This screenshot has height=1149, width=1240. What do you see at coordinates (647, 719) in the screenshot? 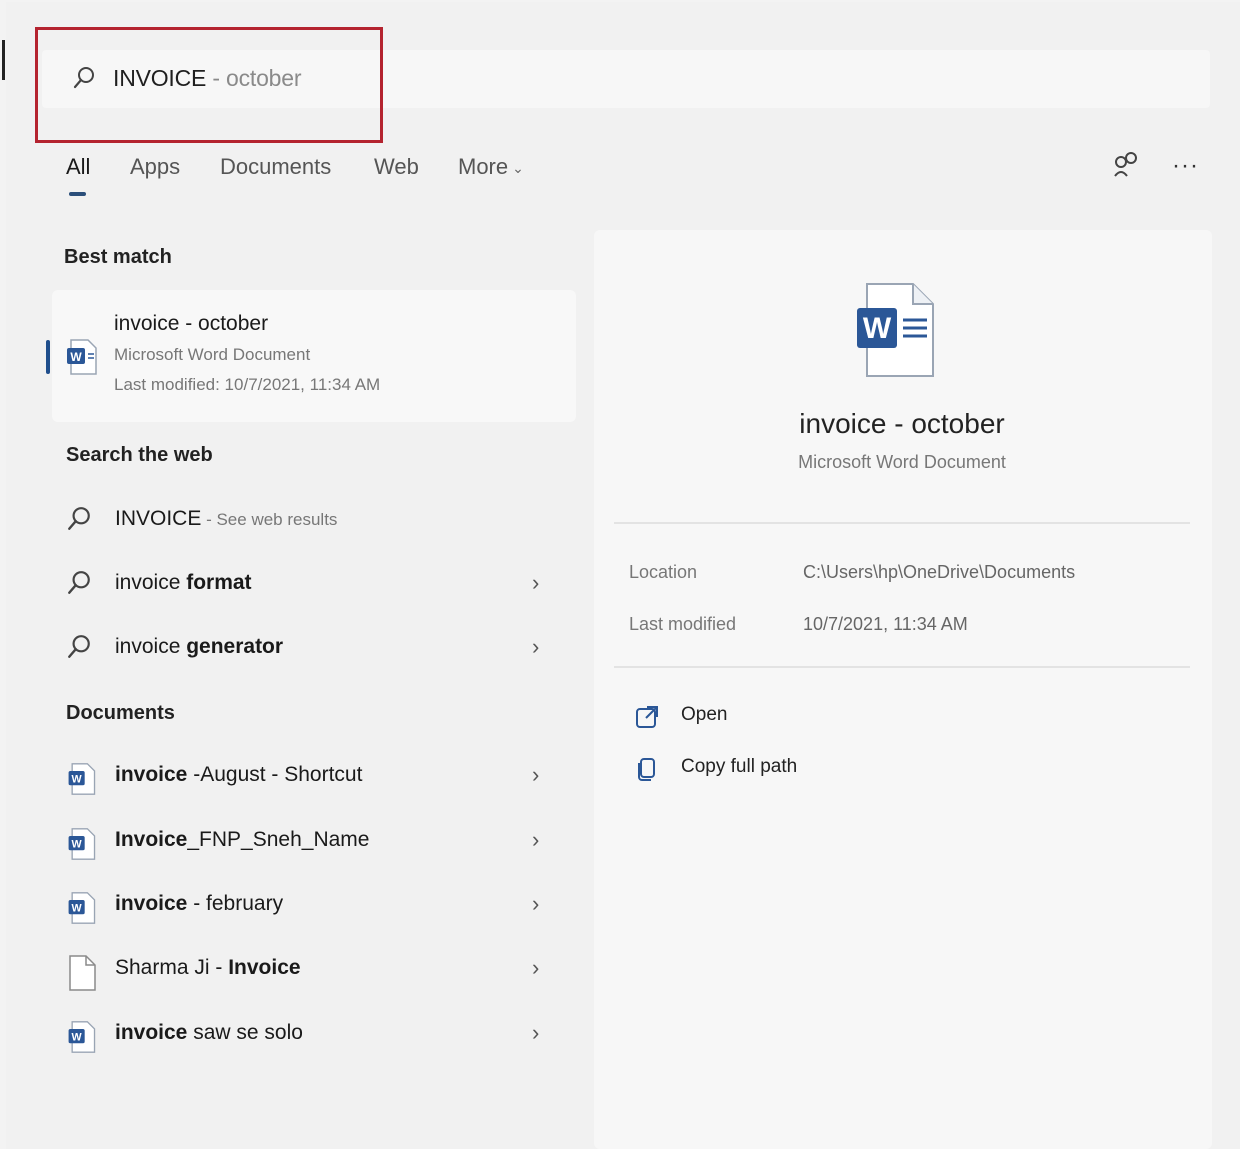
I see `open-external-icon` at bounding box center [647, 719].